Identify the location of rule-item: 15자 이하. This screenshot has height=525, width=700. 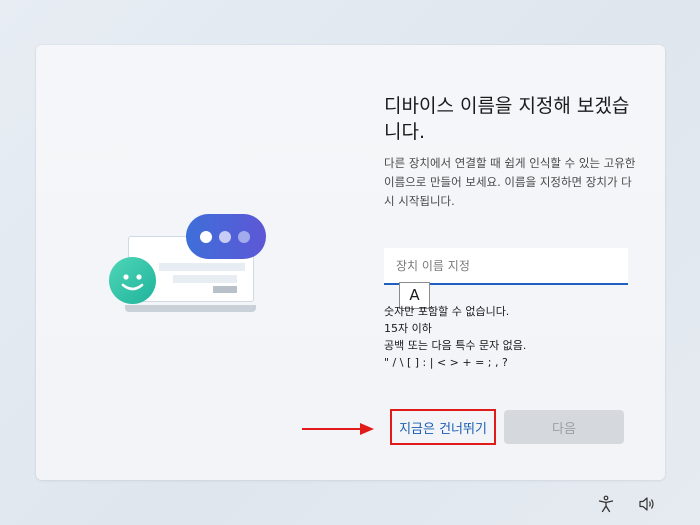
(408, 328).